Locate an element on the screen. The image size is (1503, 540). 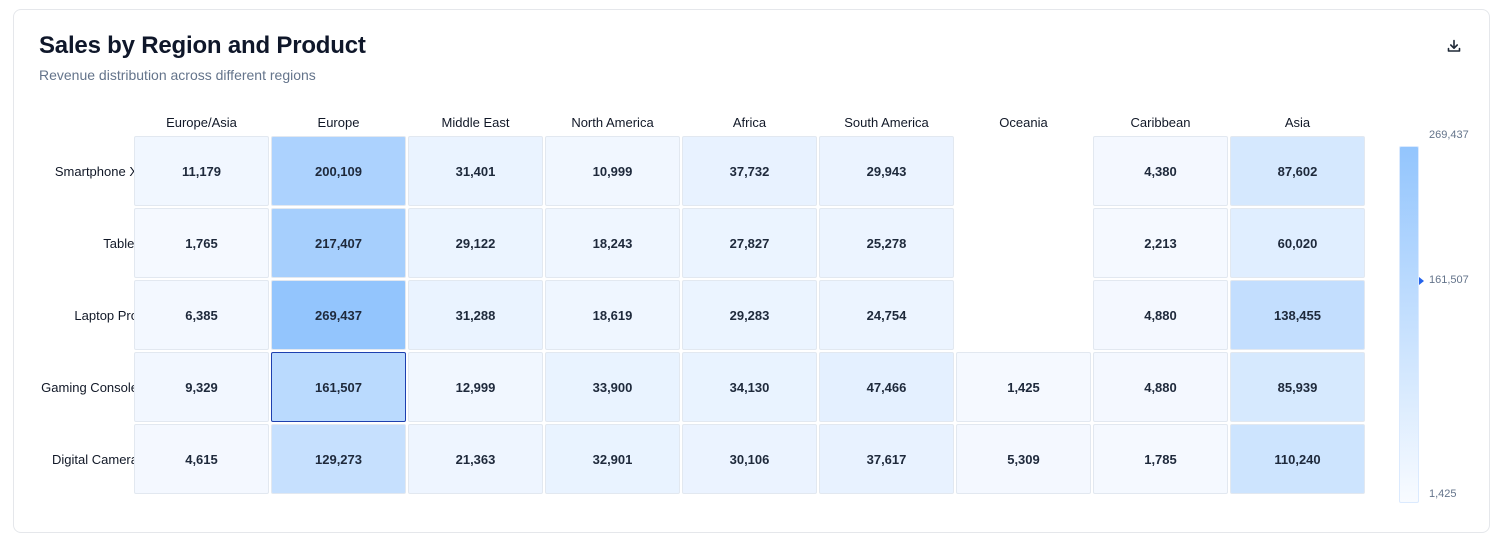
heatmap-cell: 18,619 is located at coordinates (612, 315).